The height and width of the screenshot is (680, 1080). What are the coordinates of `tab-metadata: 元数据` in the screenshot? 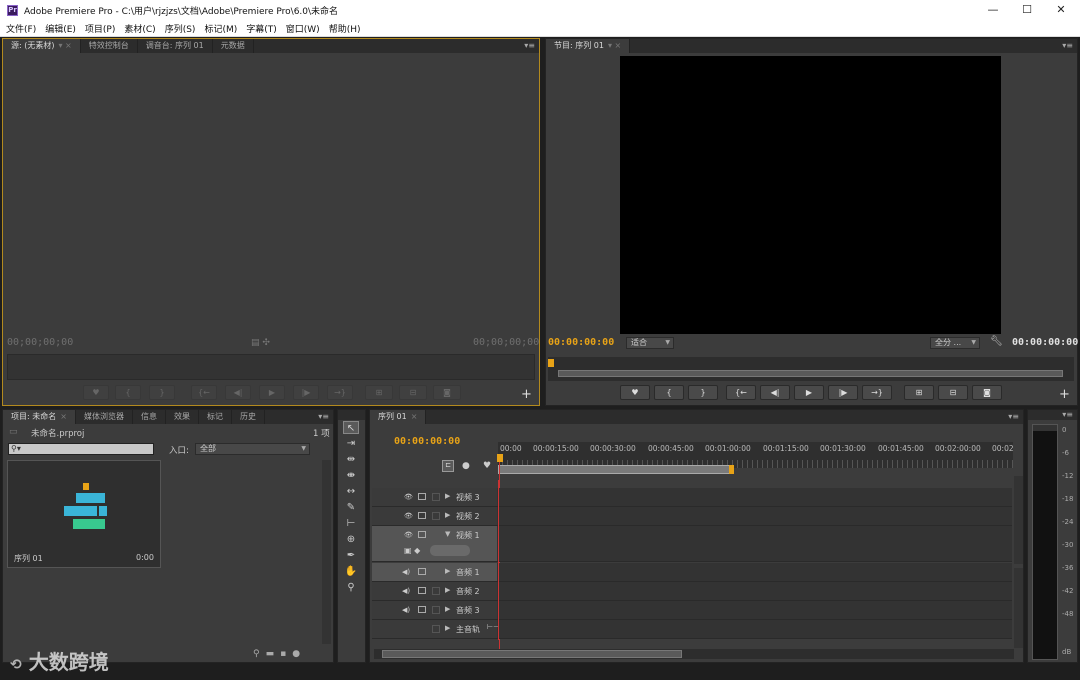 It's located at (233, 46).